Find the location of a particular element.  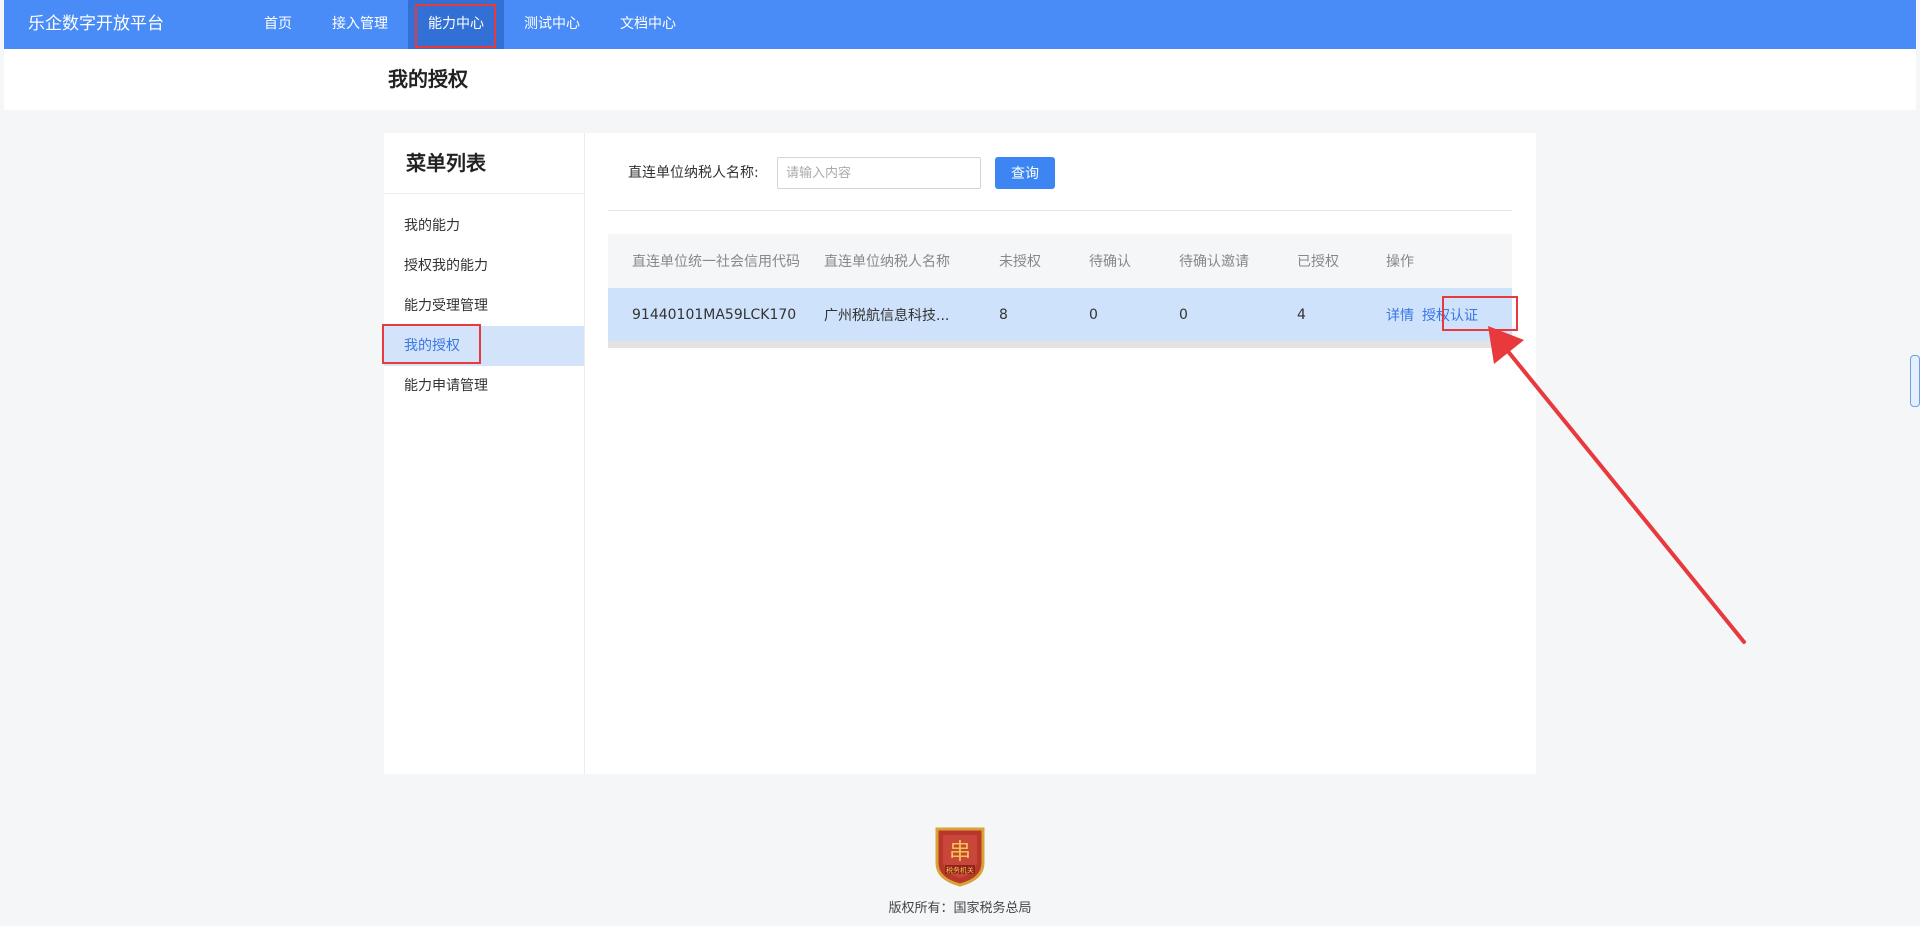

top-navigation-bar: 乐企数字开放平台 首页 接入管理 能力中心 测试中心 文档中心 is located at coordinates (960, 24).